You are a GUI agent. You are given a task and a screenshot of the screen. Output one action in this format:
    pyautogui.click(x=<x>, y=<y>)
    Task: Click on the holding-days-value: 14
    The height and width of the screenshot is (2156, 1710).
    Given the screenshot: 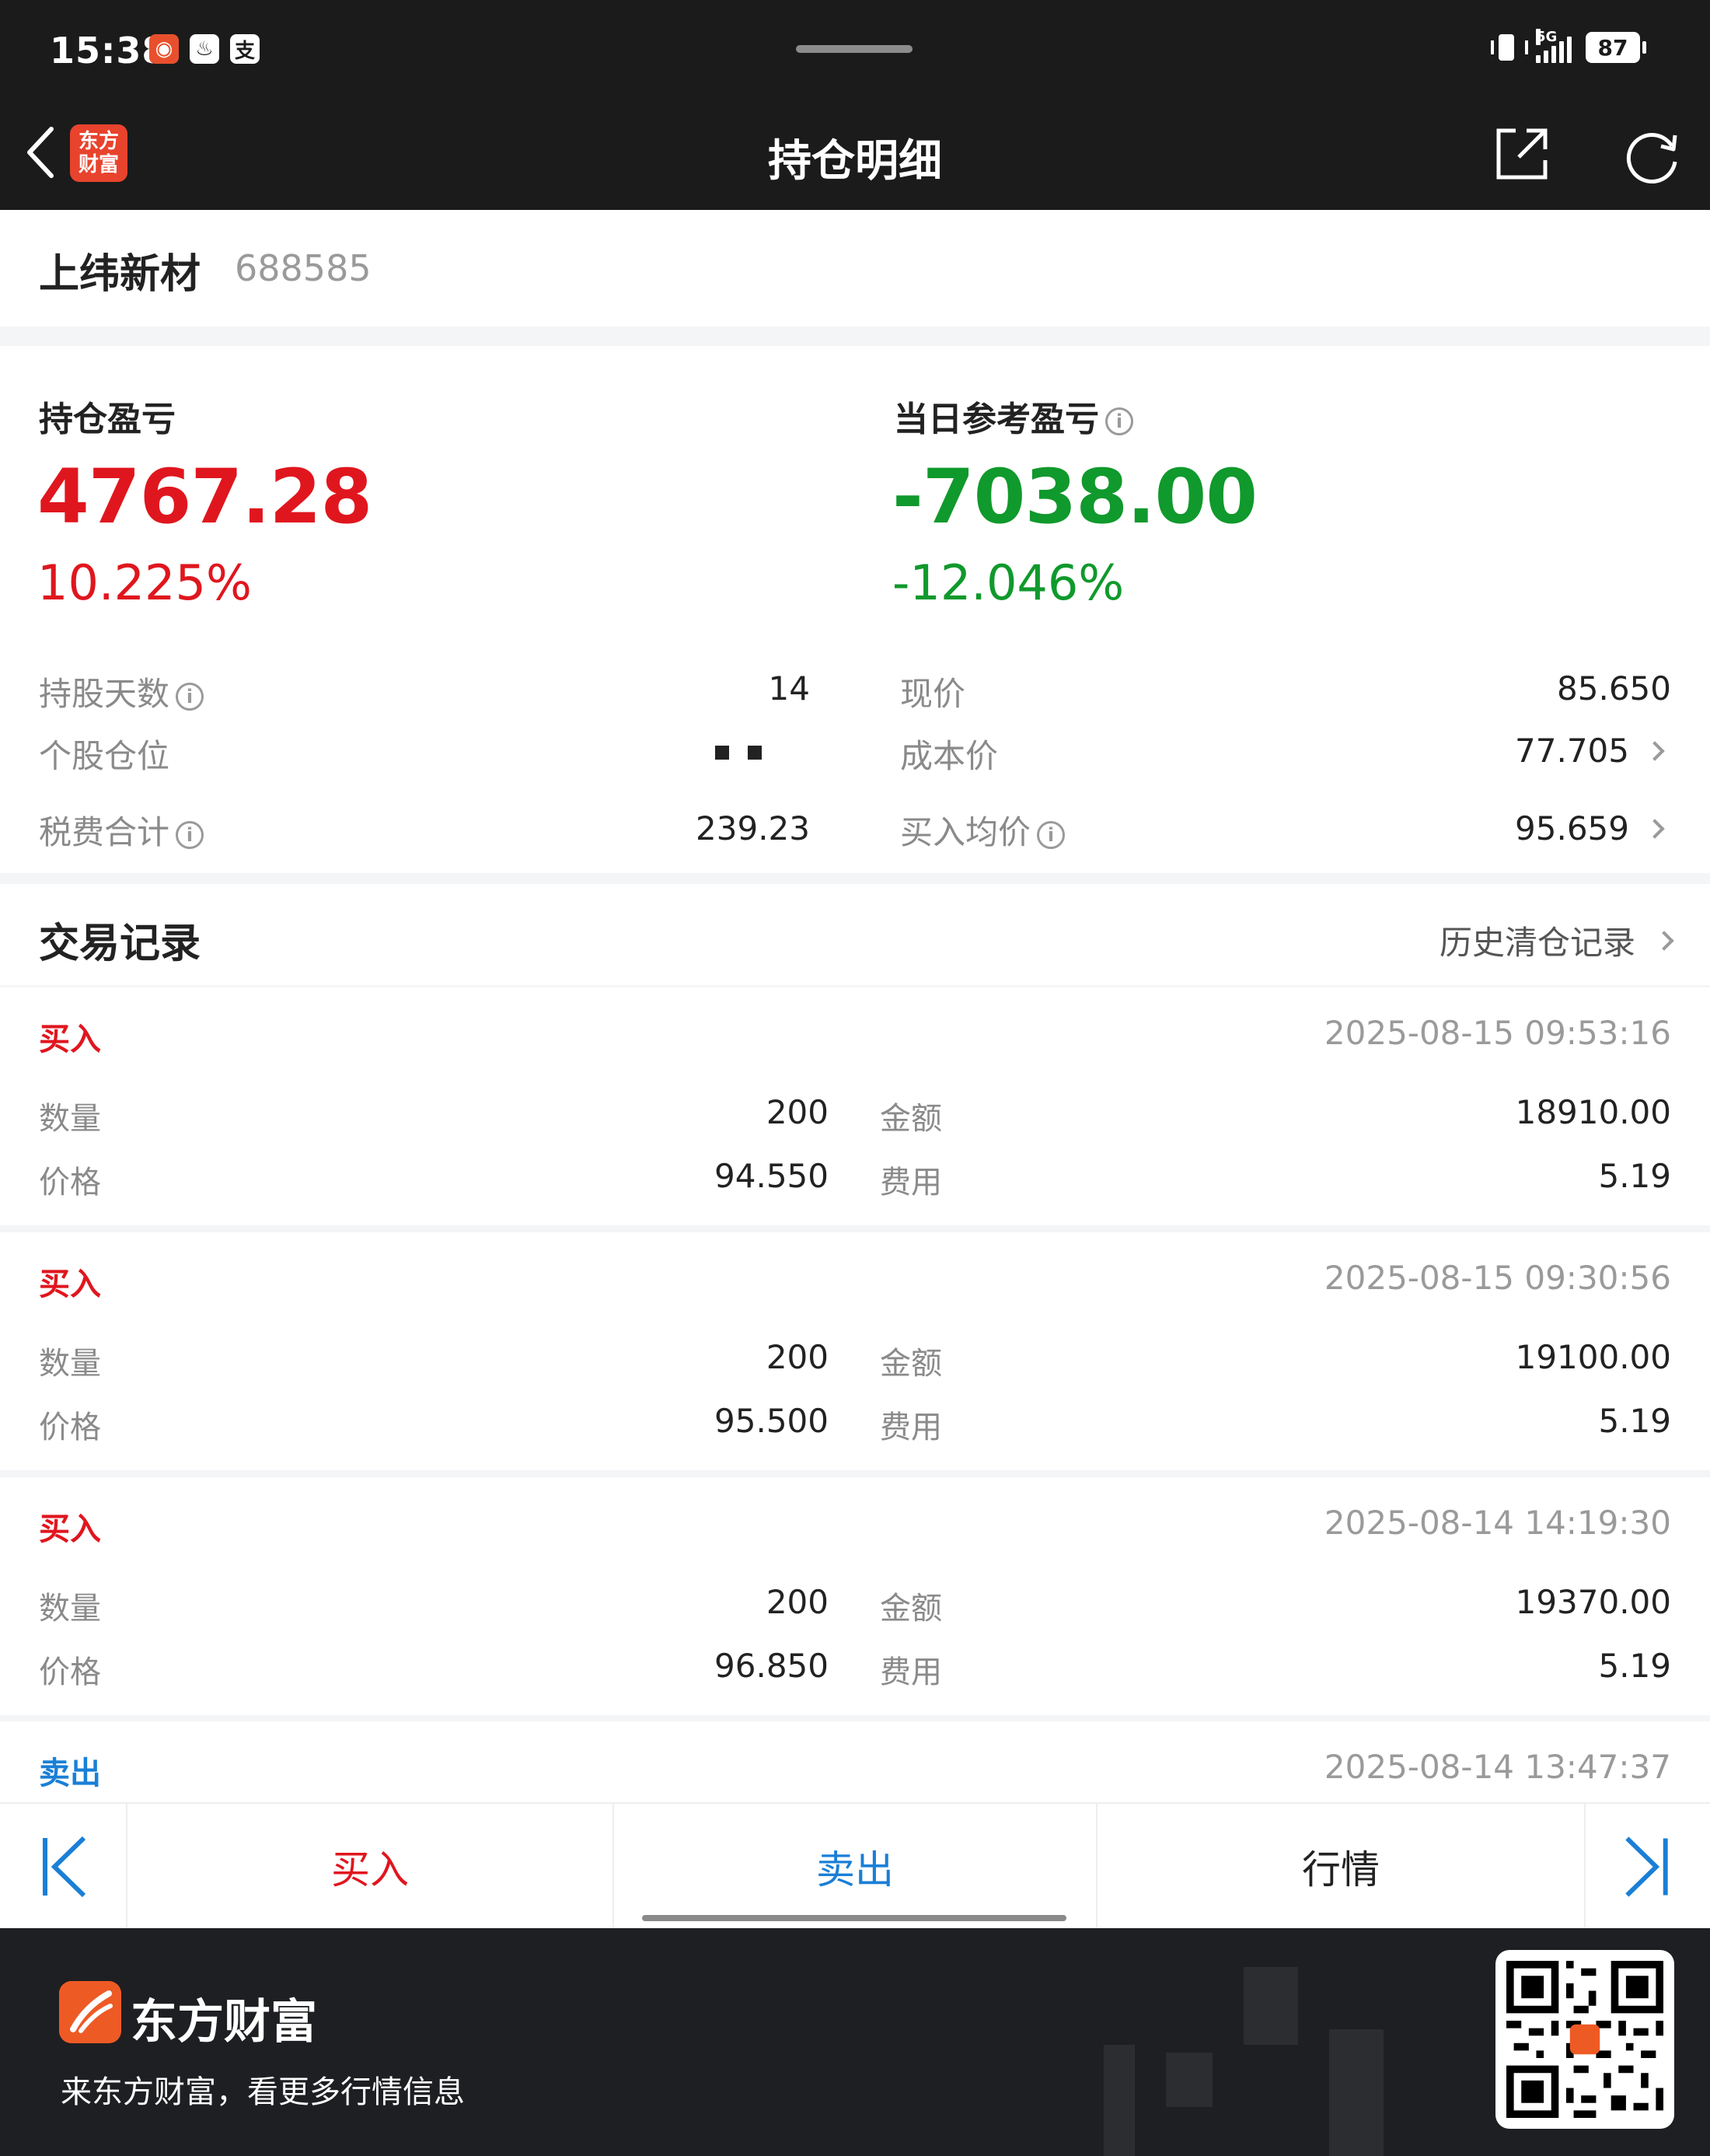 What is the action you would take?
    pyautogui.click(x=789, y=688)
    